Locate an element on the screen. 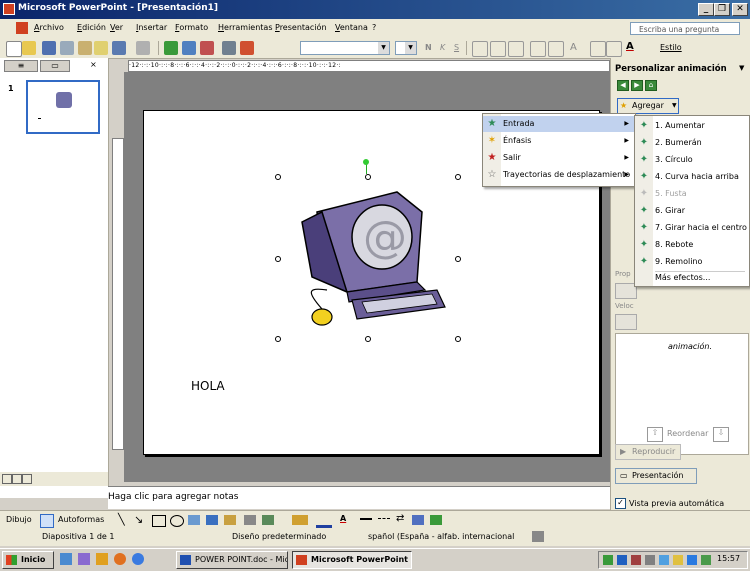  powerpoint-app-icon is located at coordinates (9, 9).